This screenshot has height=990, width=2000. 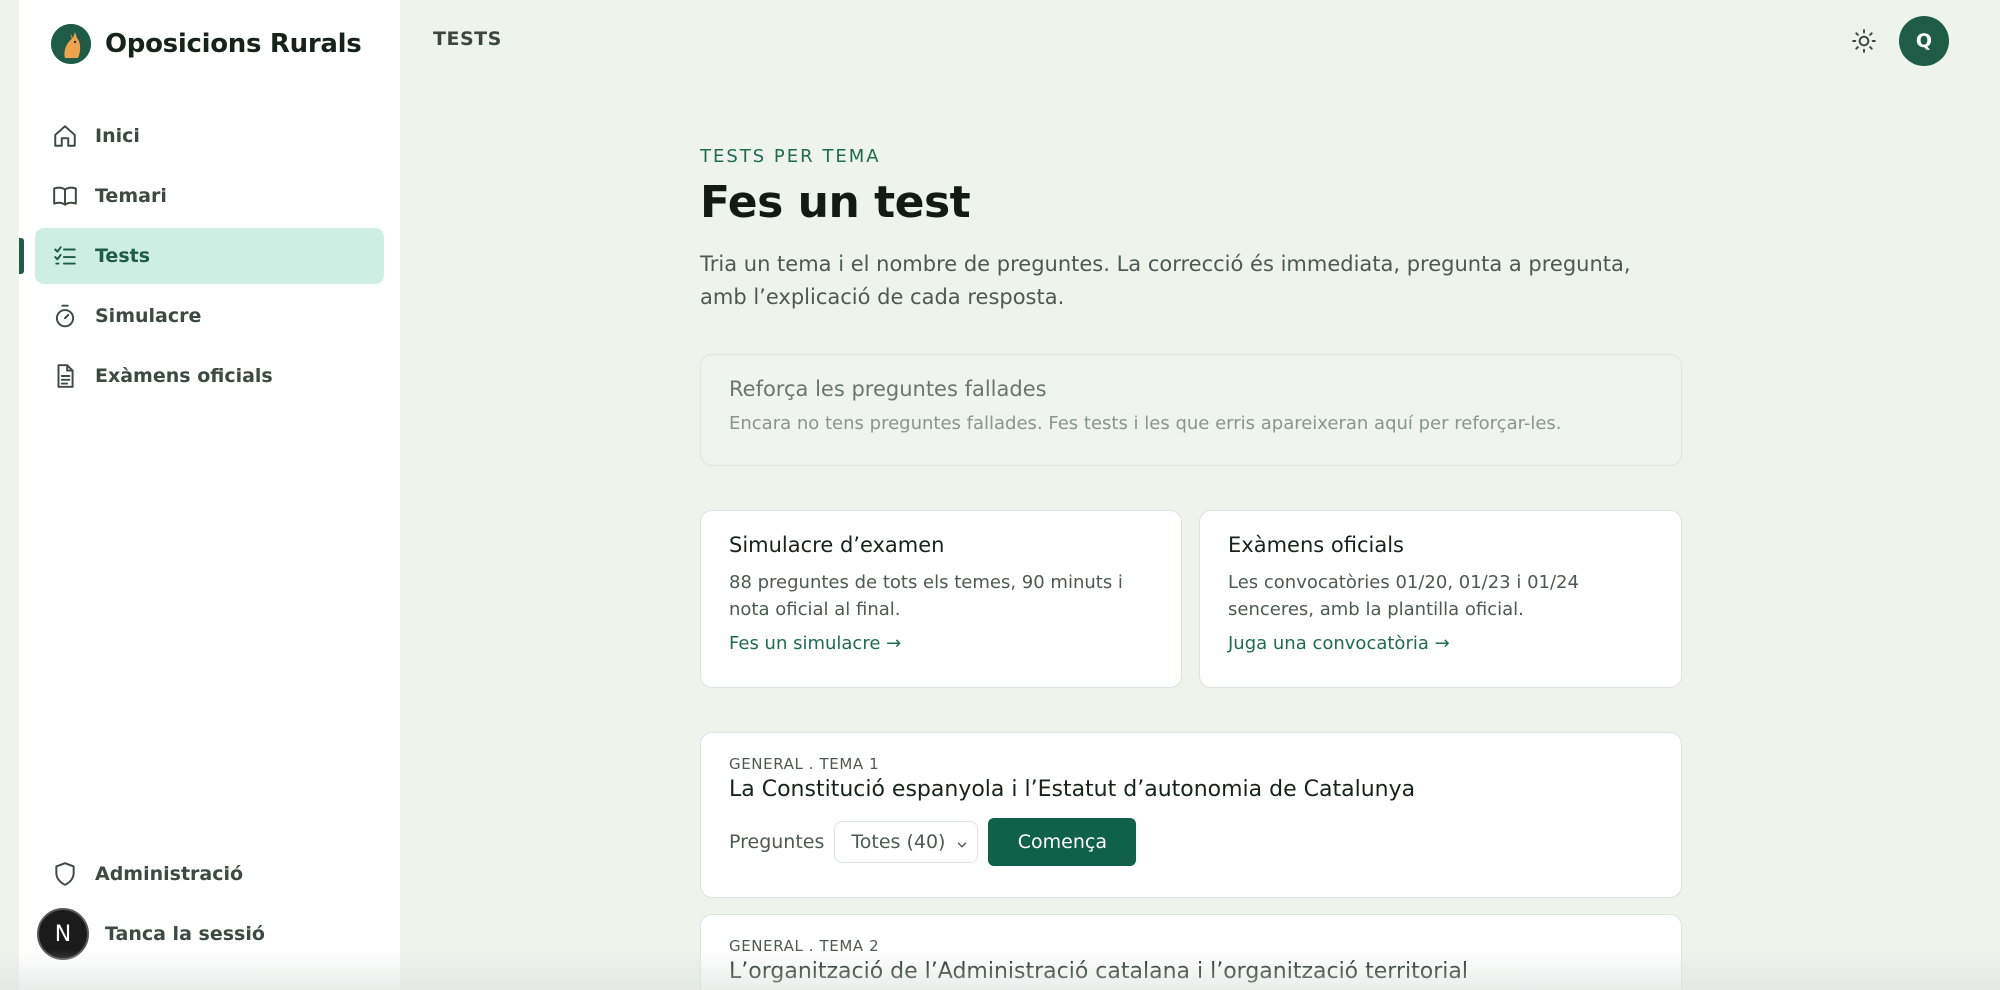 What do you see at coordinates (1339, 643) in the screenshot?
I see `play-convocatoria-link: Juga una convocatòria →` at bounding box center [1339, 643].